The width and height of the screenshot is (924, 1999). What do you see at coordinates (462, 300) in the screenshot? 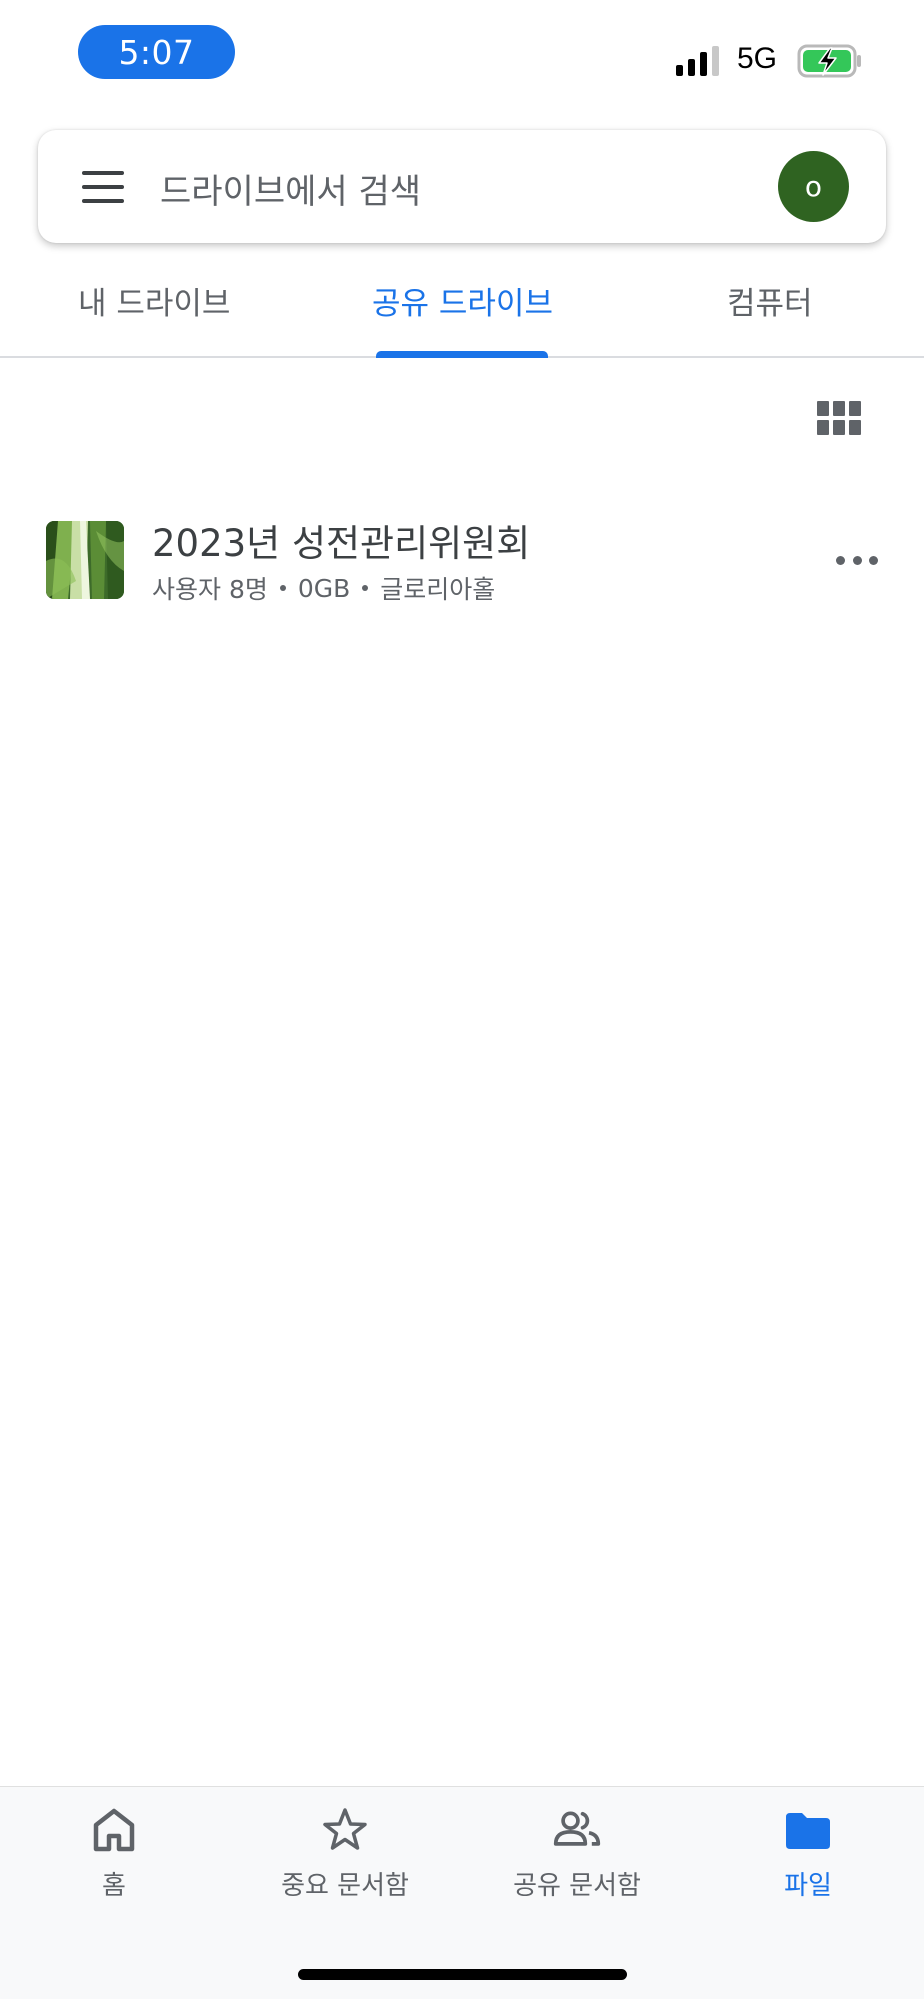
I see `tab-shared-drives: 공유 드라이브` at bounding box center [462, 300].